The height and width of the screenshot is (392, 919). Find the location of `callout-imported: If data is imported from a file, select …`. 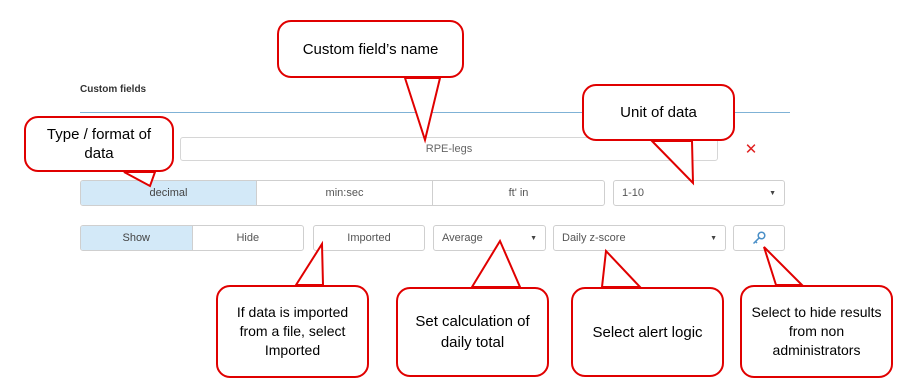

callout-imported: If data is imported from a file, select … is located at coordinates (292, 331).